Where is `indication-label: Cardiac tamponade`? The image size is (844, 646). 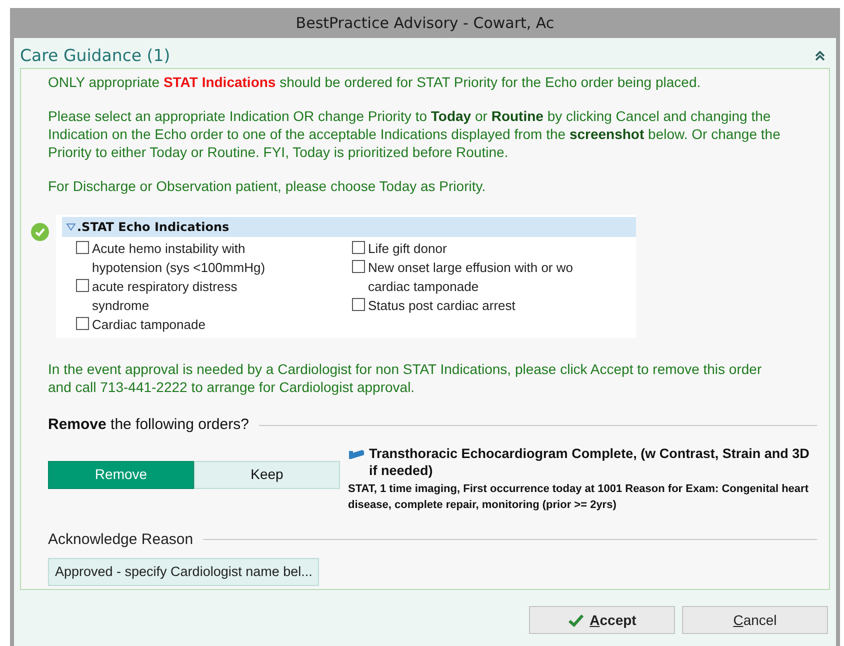 indication-label: Cardiac tamponade is located at coordinates (149, 325).